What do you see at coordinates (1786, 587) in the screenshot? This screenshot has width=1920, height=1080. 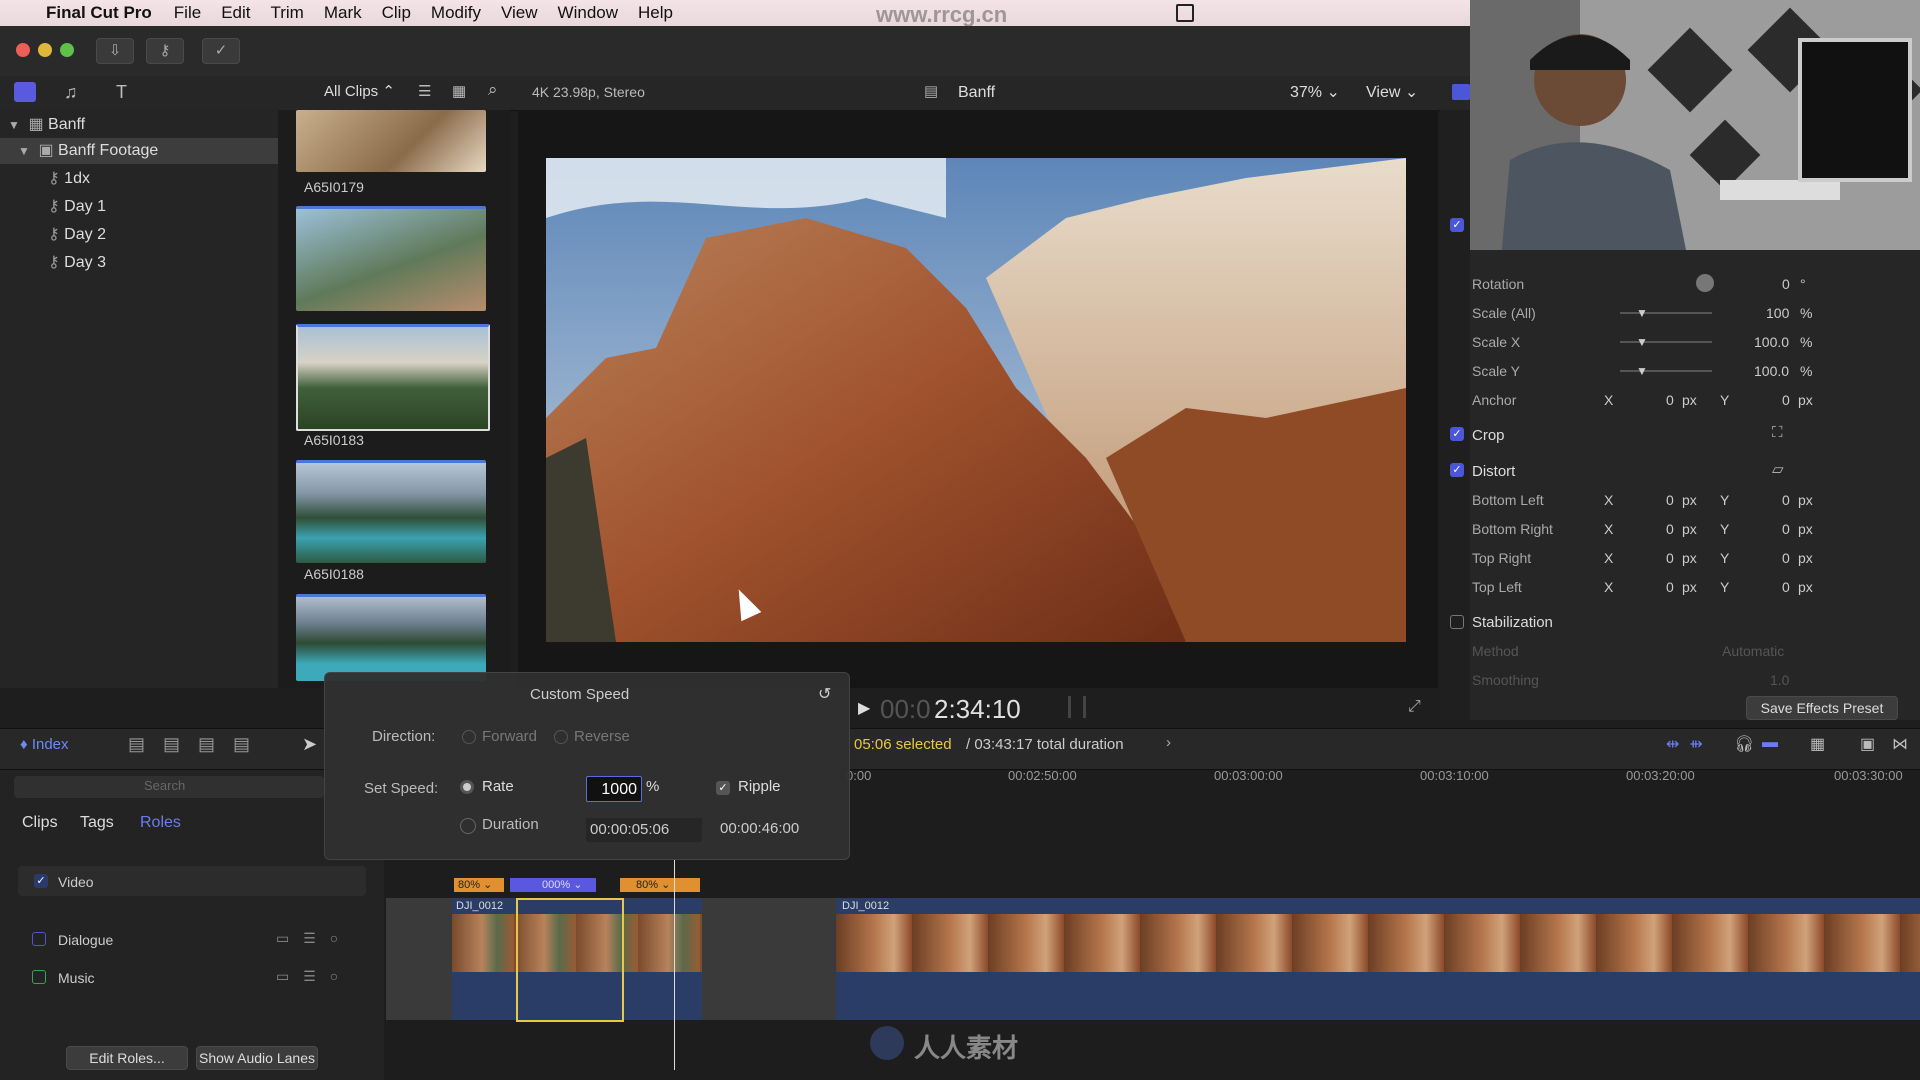 I see `top-left-y: 0` at bounding box center [1786, 587].